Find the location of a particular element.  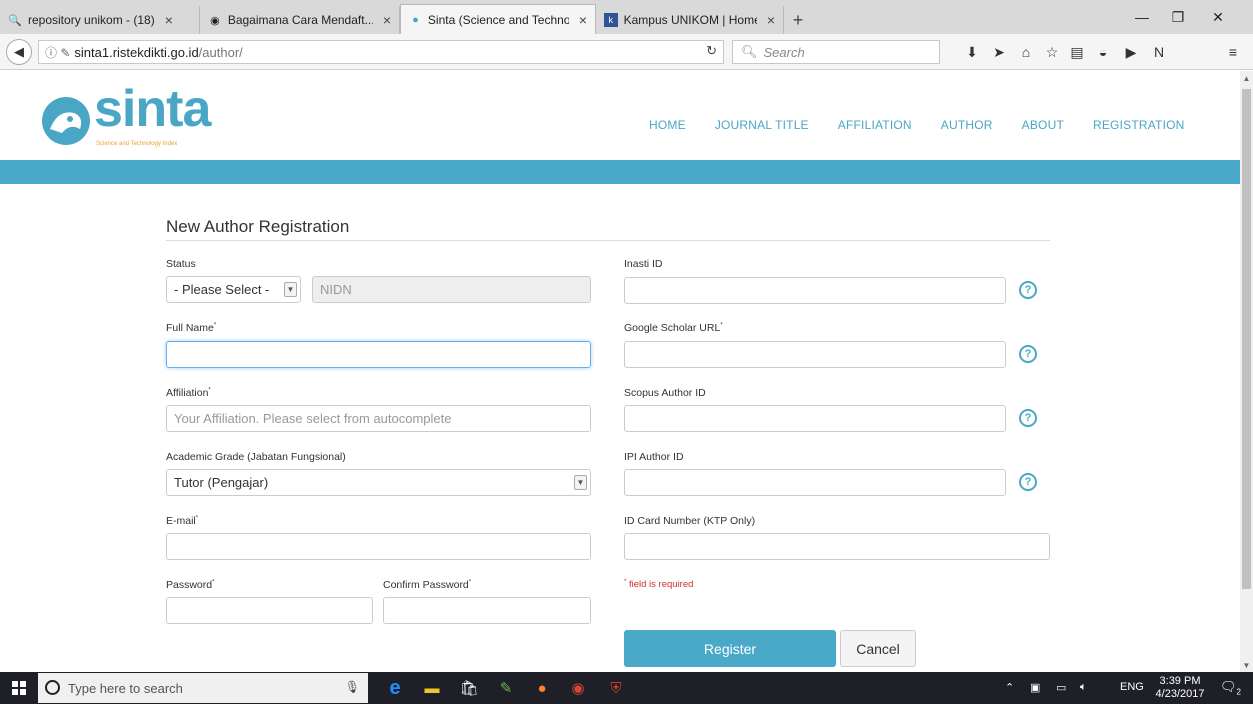

language-indicator: ENG is located at coordinates (1132, 687).